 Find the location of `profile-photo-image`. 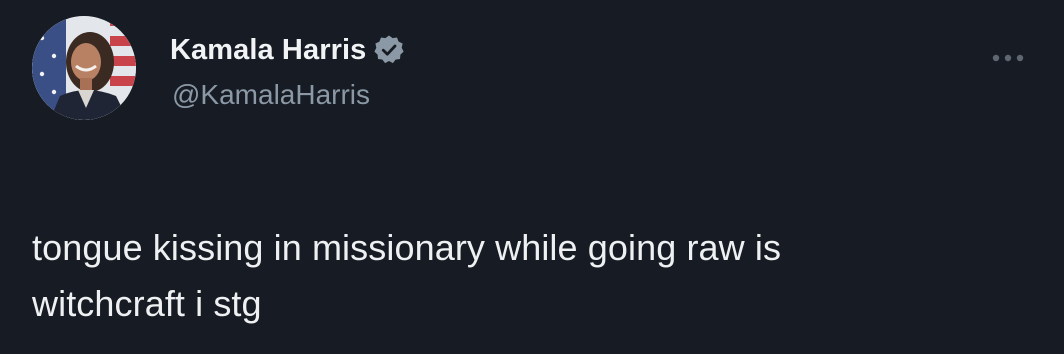

profile-photo-image is located at coordinates (84, 68).